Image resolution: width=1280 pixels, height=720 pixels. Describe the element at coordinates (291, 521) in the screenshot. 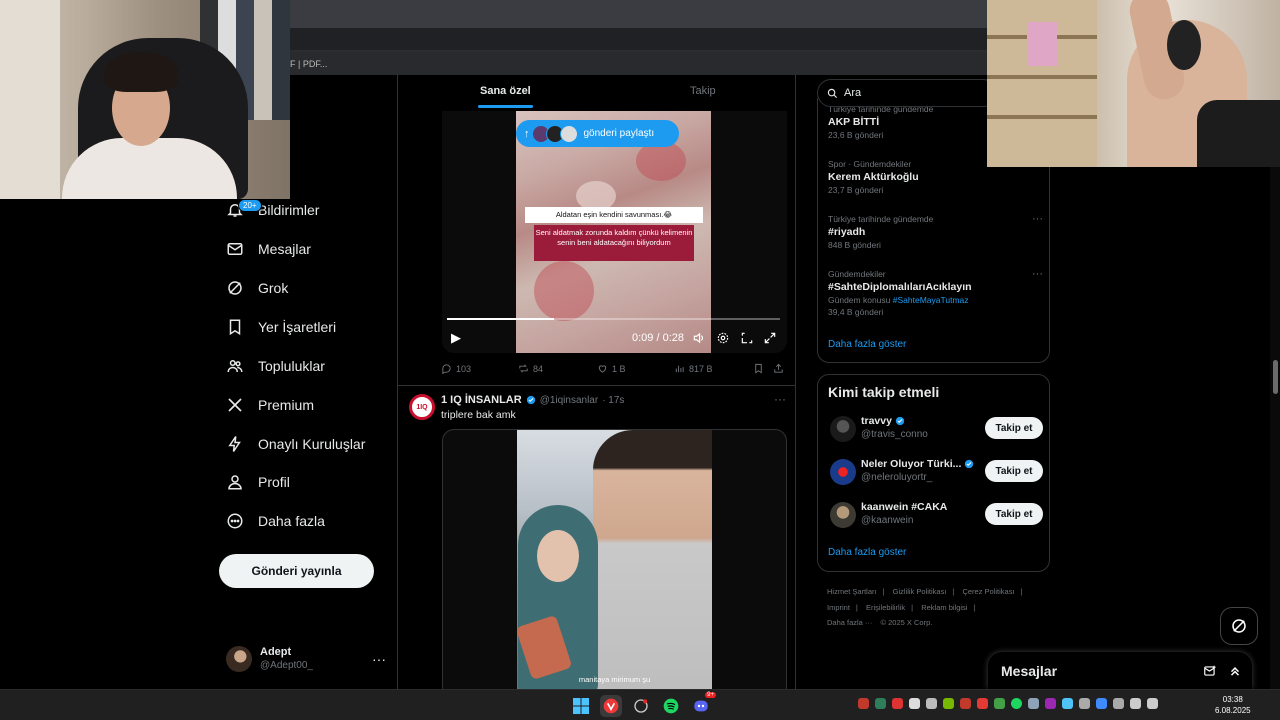

I see `nav-more-label: Daha fazla` at that location.